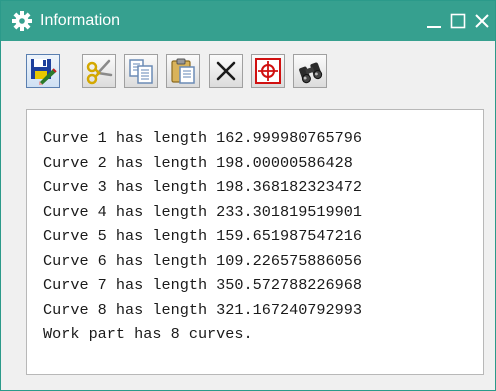 Image resolution: width=496 pixels, height=391 pixels. What do you see at coordinates (202, 211) in the screenshot?
I see `info-line: Curve 4 has length 233.301819519901` at bounding box center [202, 211].